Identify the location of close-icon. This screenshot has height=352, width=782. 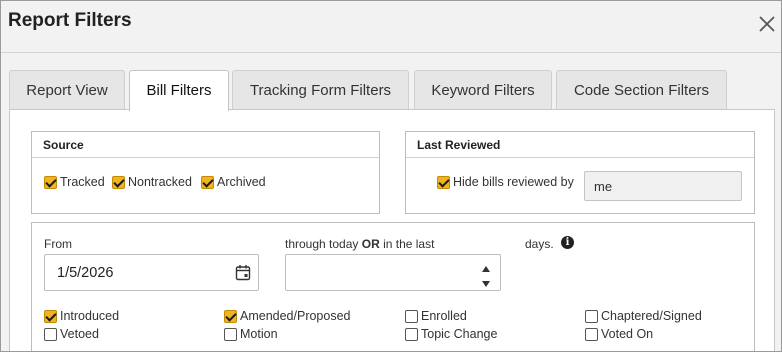
(767, 24).